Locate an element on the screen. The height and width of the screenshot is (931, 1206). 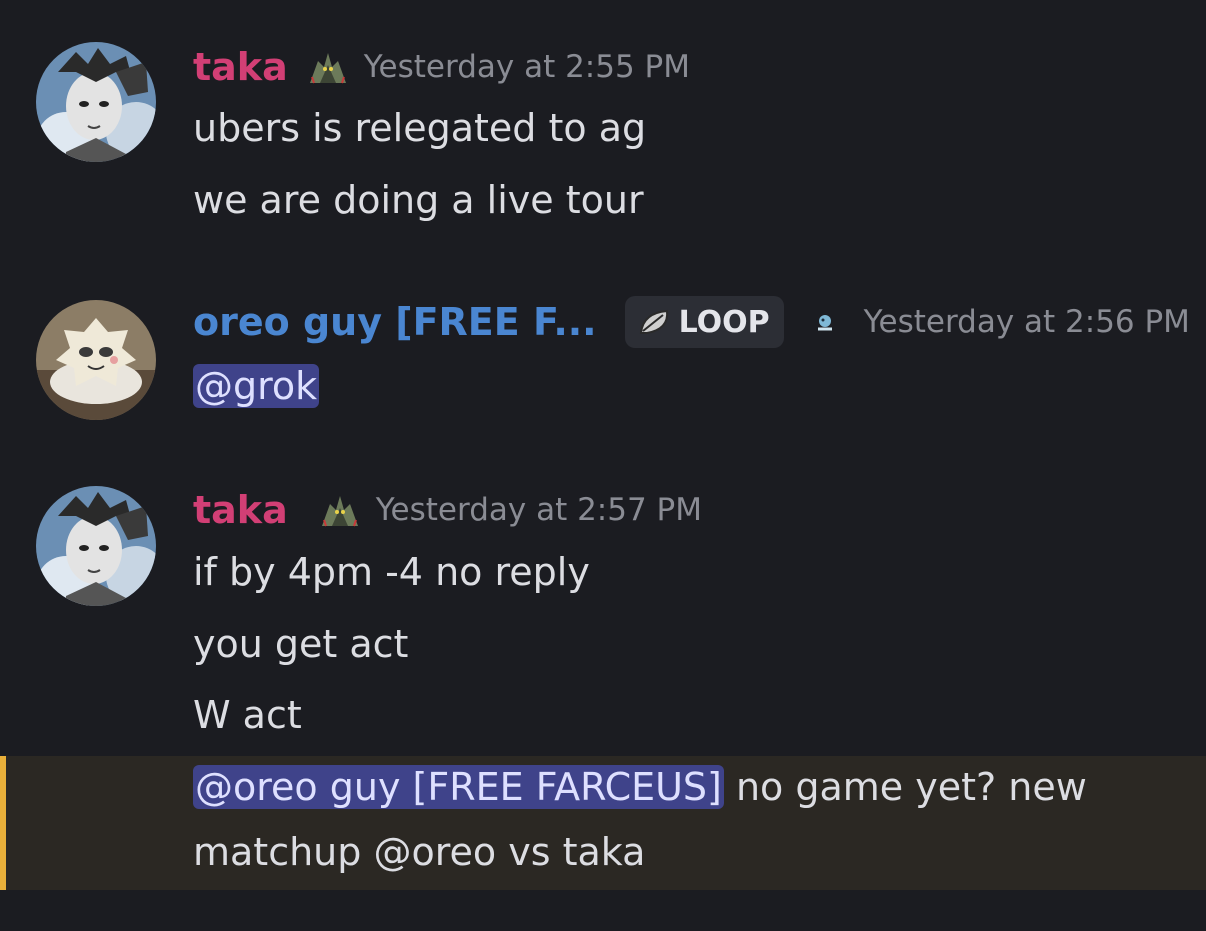
timestamp: Yesterday at 2:55 PM is located at coordinates (526, 67).